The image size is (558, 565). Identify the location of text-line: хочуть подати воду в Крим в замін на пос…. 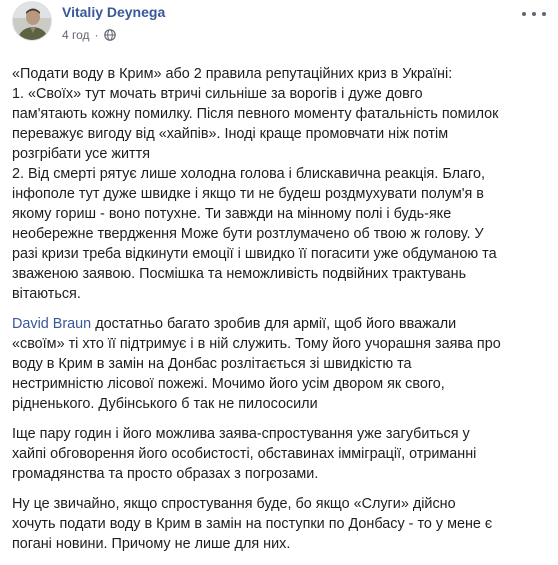
(252, 524).